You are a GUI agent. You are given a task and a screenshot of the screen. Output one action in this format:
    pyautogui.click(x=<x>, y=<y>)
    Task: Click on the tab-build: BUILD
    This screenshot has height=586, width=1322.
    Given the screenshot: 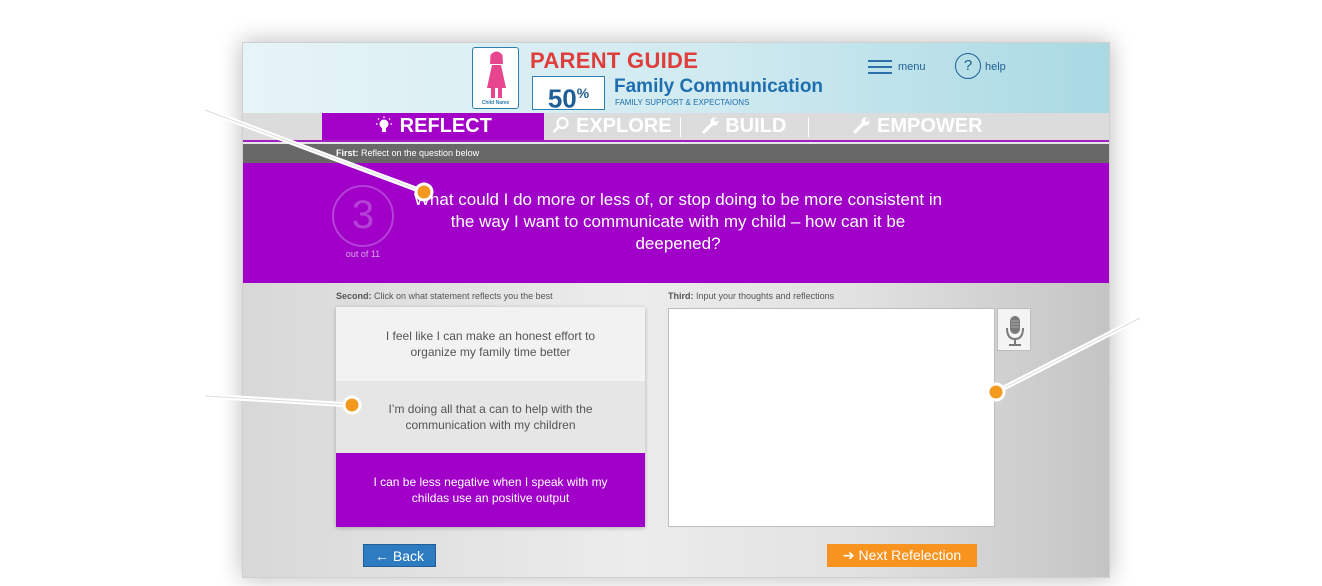 What is the action you would take?
    pyautogui.click(x=744, y=126)
    